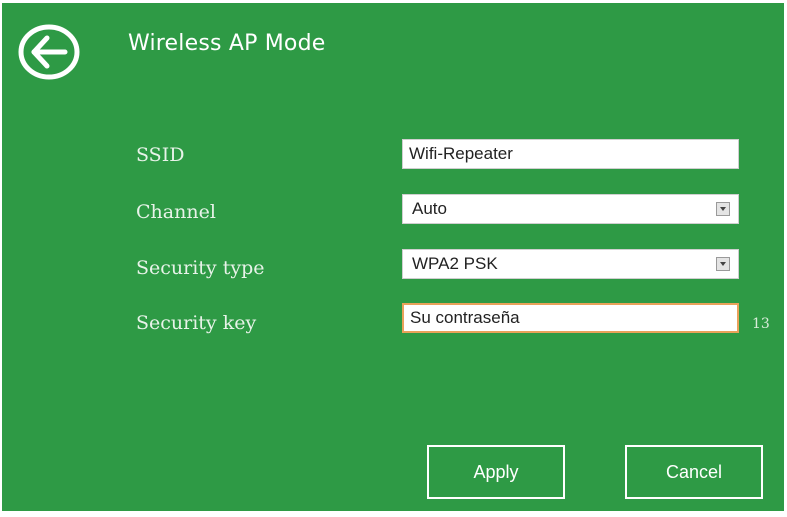  I want to click on security-key-input, so click(570, 318).